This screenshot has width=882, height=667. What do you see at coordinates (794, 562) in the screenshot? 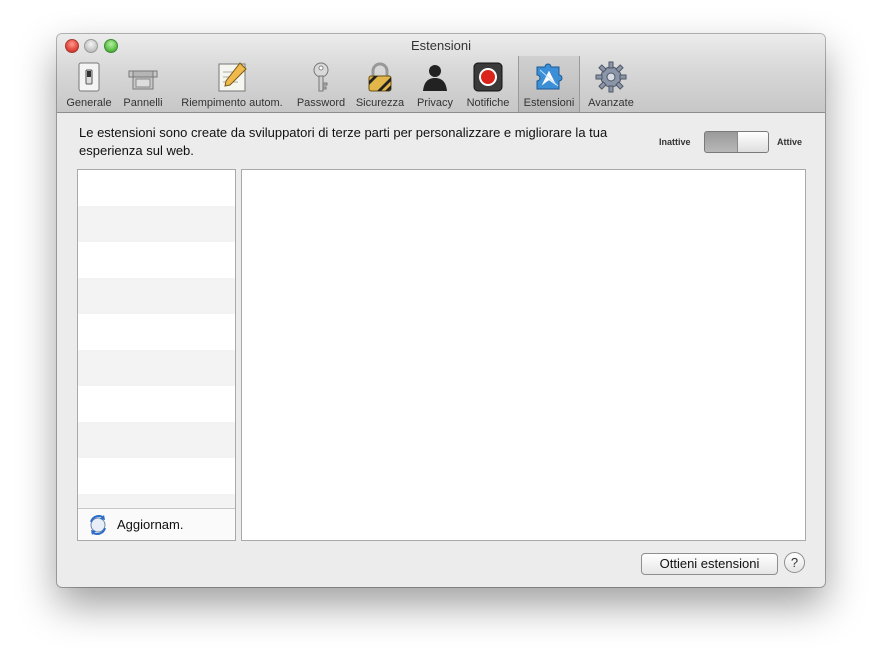
I see `help-button: ?` at bounding box center [794, 562].